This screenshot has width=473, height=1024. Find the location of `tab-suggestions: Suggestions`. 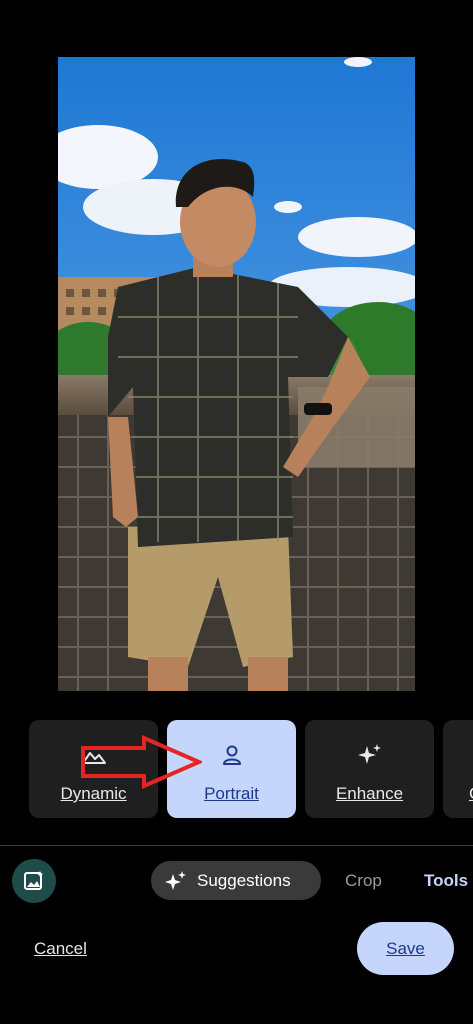

tab-suggestions: Suggestions is located at coordinates (236, 880).